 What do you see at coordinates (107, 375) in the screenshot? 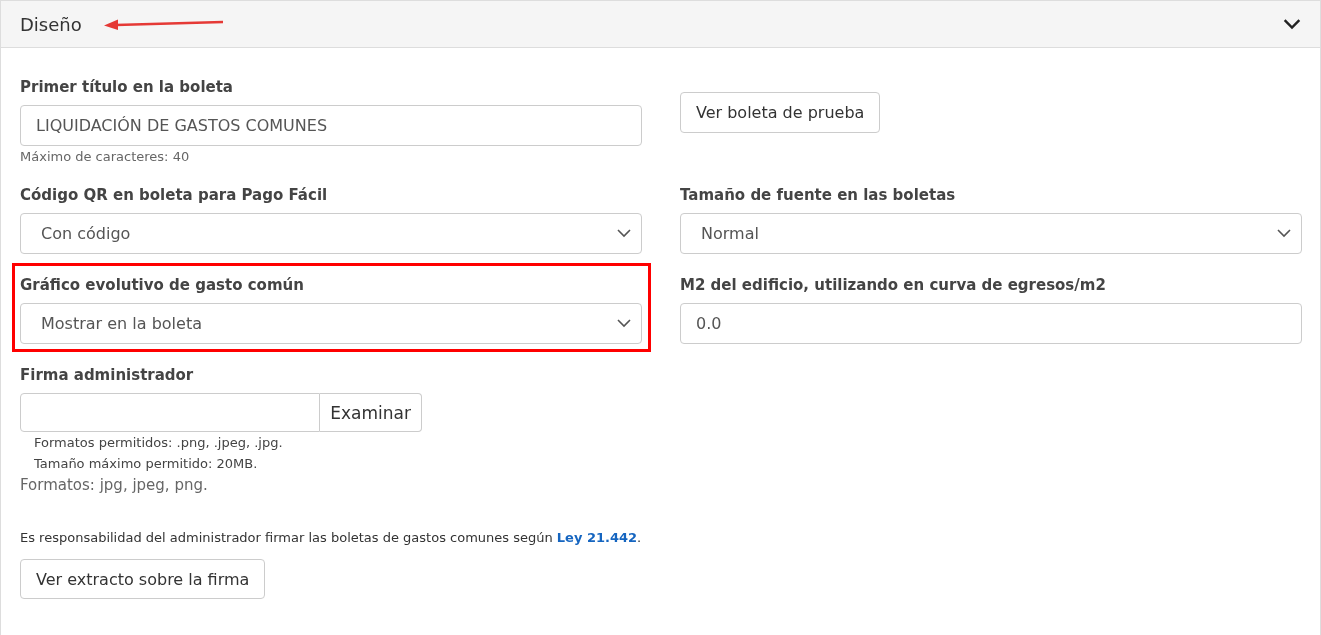
I see `field-label: Firma administrador` at bounding box center [107, 375].